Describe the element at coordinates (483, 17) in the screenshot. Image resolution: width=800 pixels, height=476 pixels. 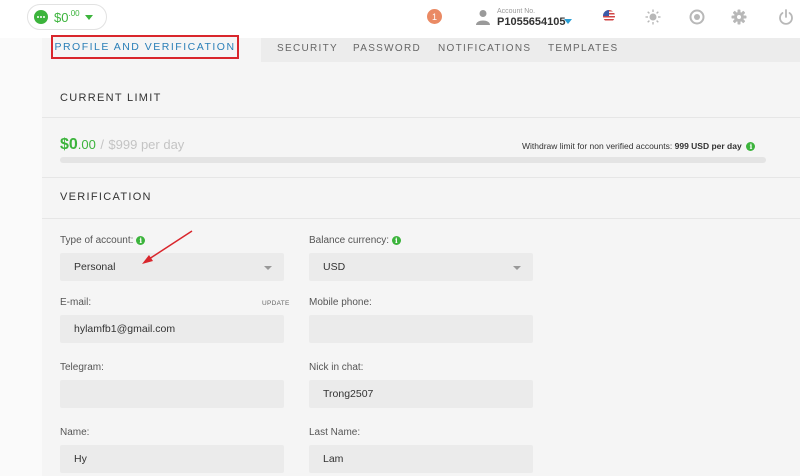
I see `user-icon` at that location.